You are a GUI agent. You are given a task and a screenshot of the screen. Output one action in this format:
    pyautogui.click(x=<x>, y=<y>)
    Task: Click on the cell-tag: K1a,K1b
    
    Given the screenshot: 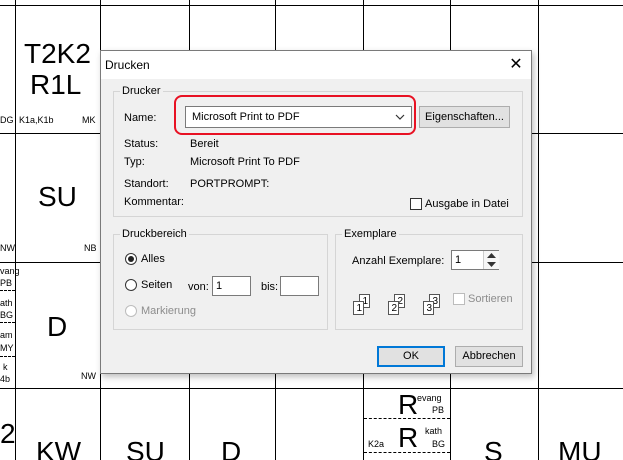 What is the action you would take?
    pyautogui.click(x=36, y=120)
    